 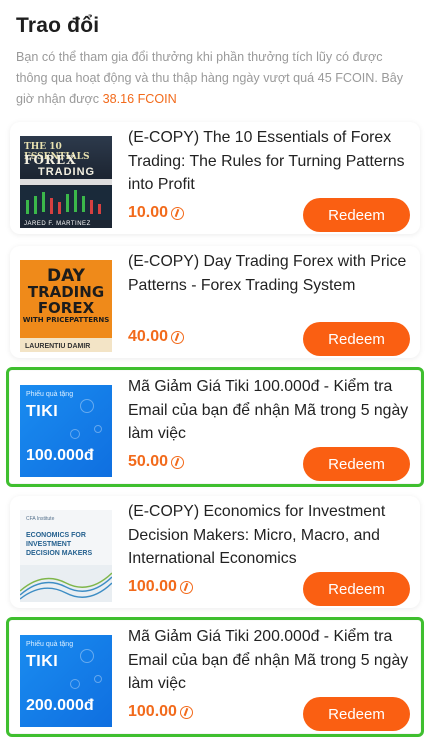 What do you see at coordinates (56, 535) in the screenshot?
I see `cover-text: ECONOMICS FOR` at bounding box center [56, 535].